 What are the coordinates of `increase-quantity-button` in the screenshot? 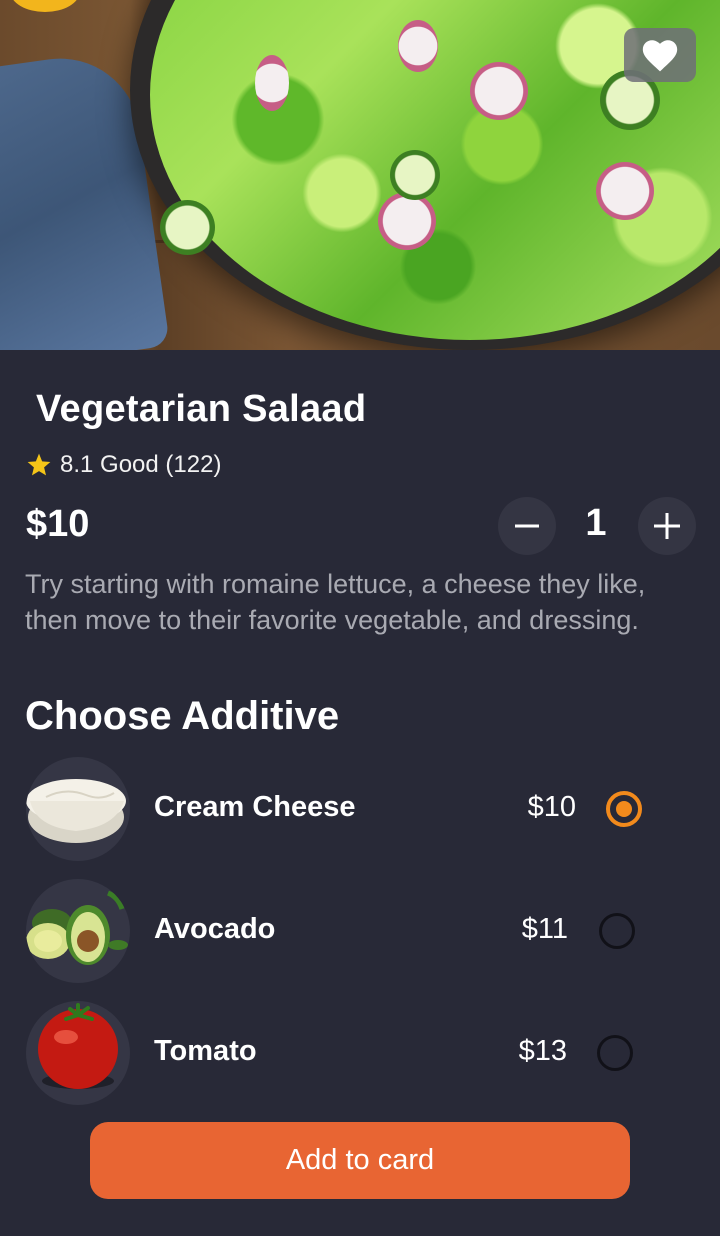 It's located at (667, 526).